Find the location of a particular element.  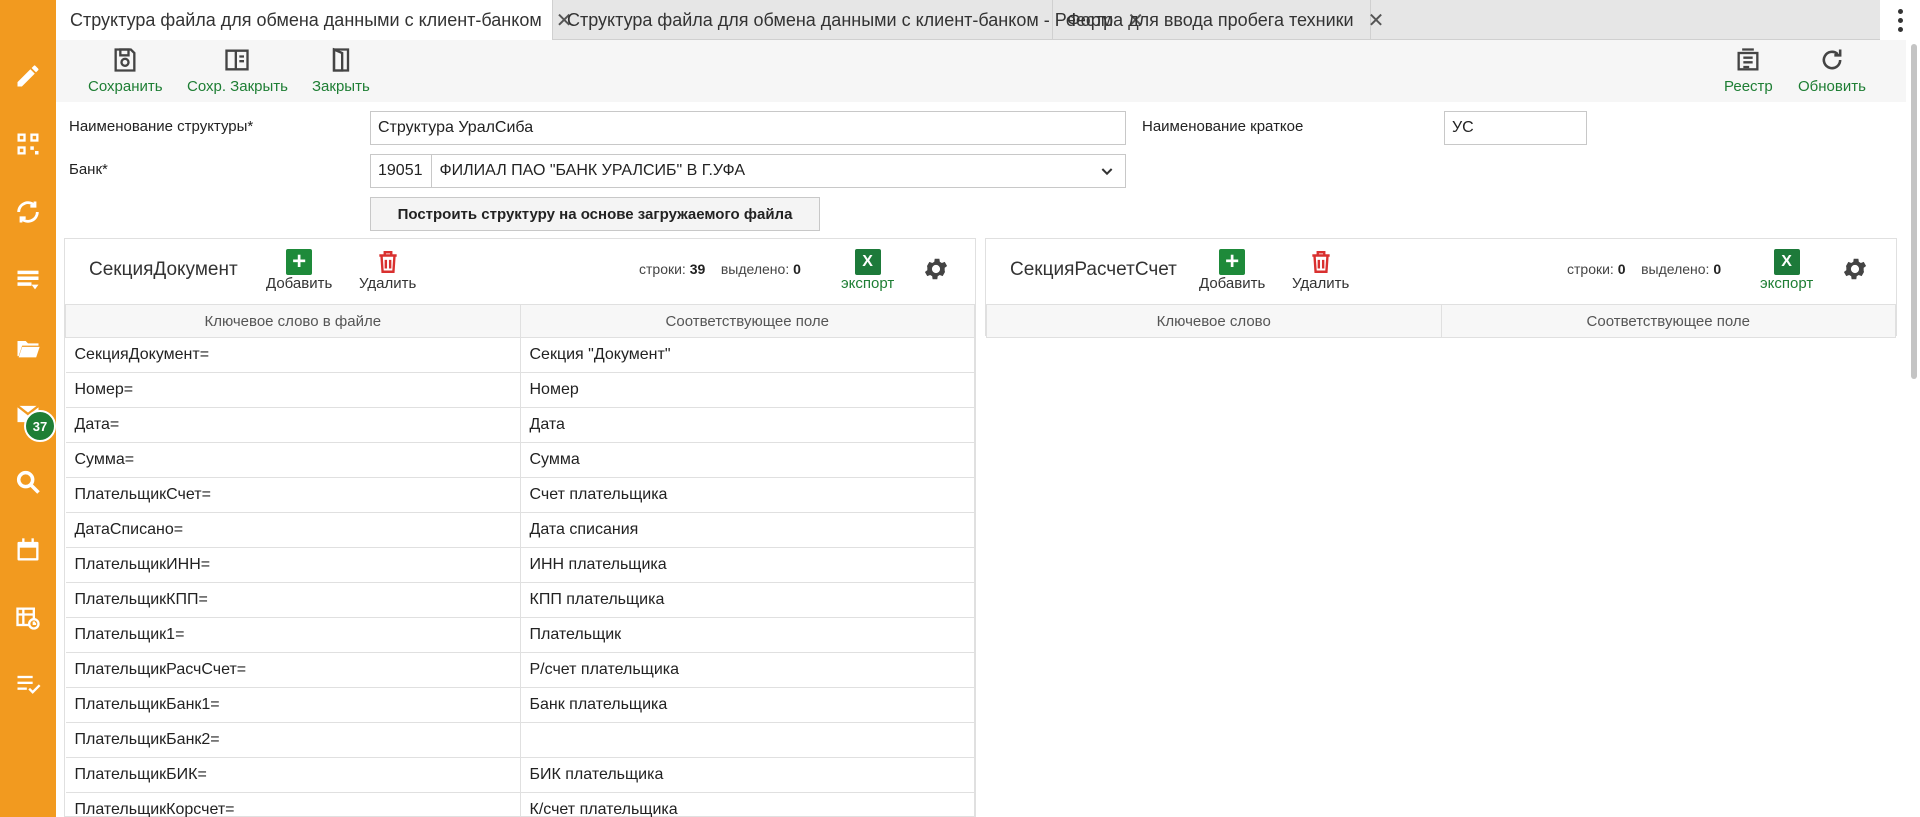

table-clock-icon is located at coordinates (28, 618).